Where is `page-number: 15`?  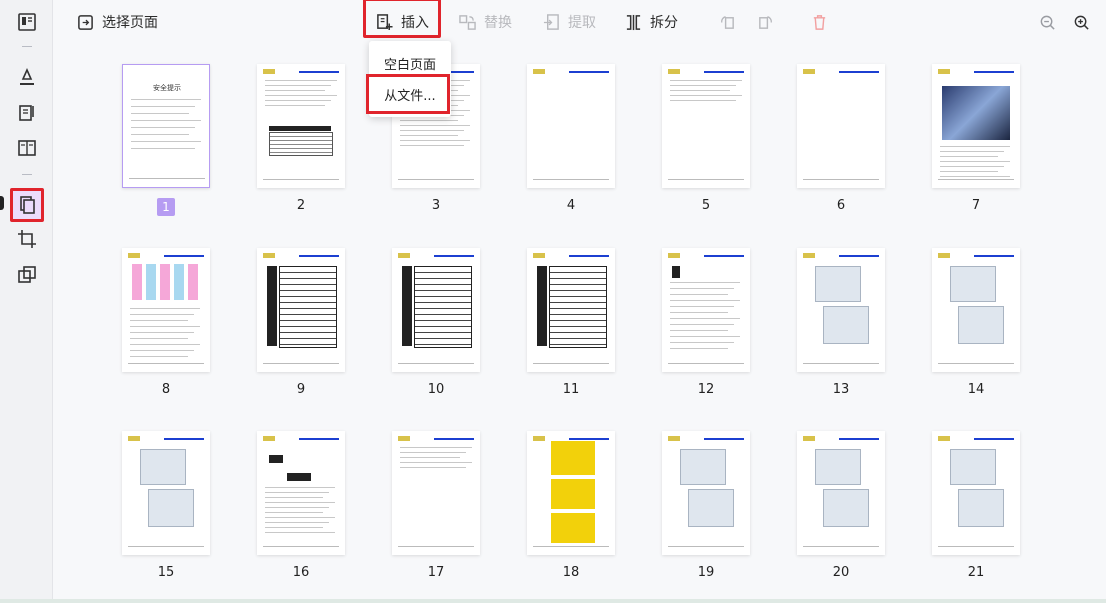 page-number: 15 is located at coordinates (166, 572).